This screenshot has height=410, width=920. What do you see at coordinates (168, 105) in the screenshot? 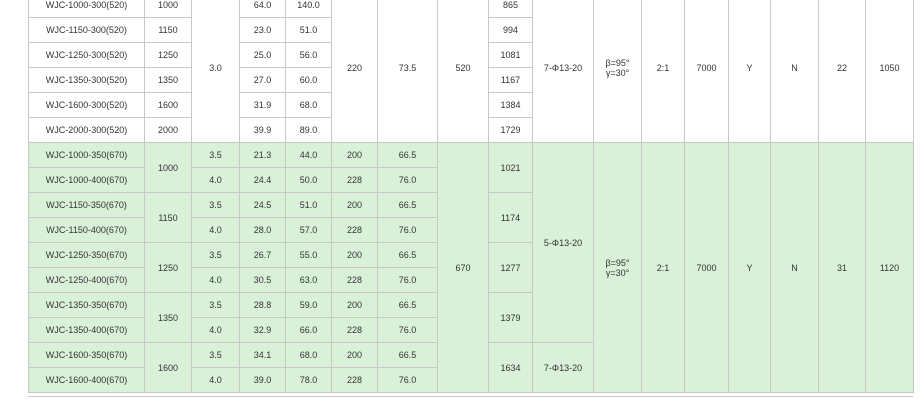
I see `size-cell: 1600` at bounding box center [168, 105].